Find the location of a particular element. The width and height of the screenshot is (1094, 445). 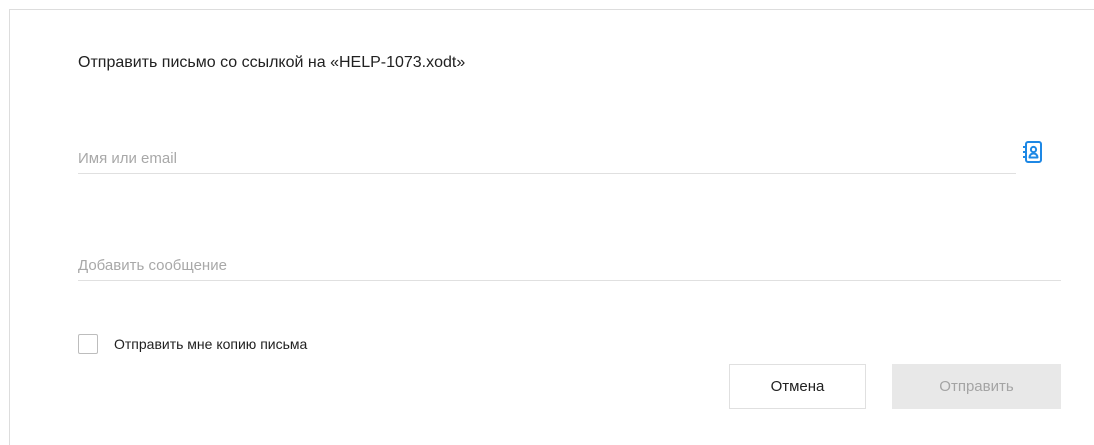

recipient-field is located at coordinates (547, 155).